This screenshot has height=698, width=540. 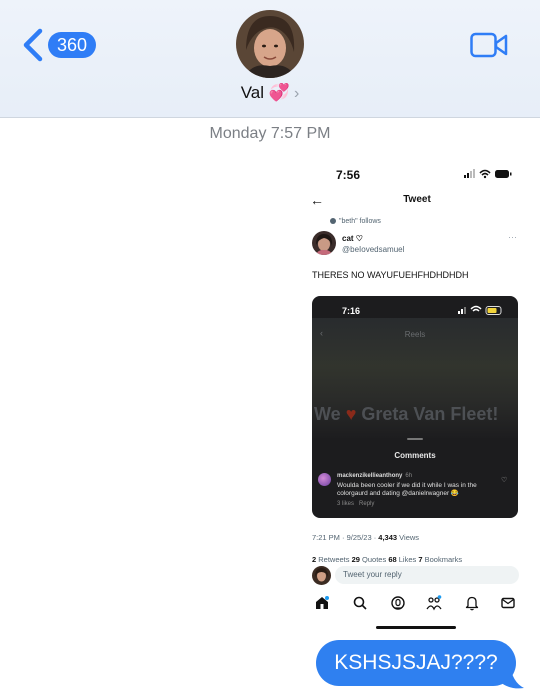 I want to click on home-icon, so click(x=322, y=603).